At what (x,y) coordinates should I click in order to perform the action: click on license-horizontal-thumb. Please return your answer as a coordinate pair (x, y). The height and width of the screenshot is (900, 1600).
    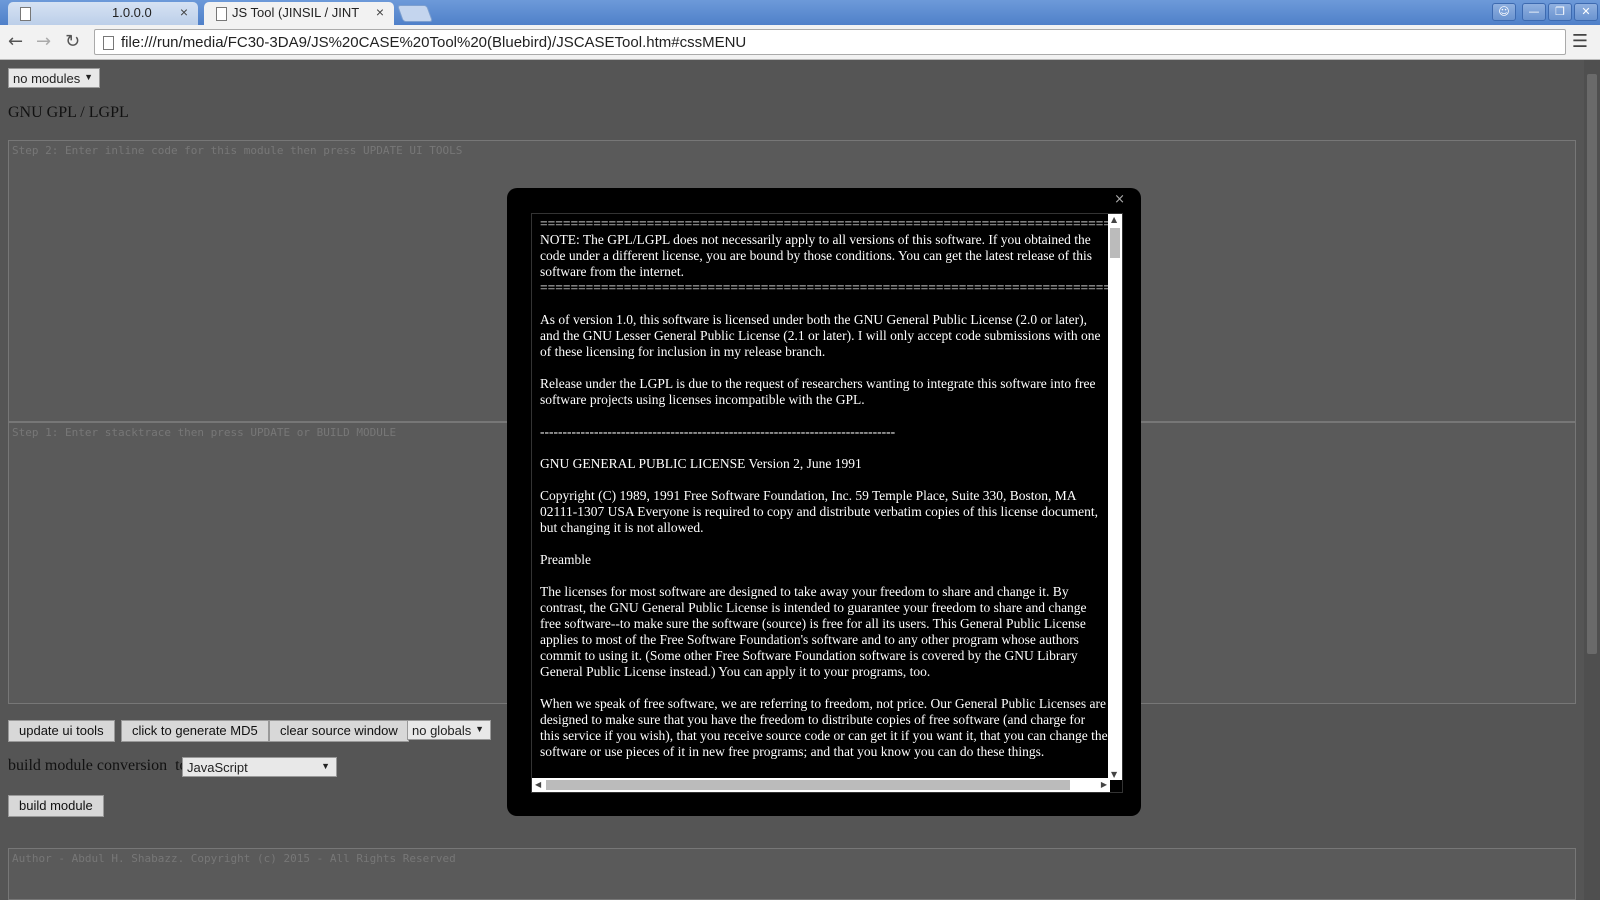
    Looking at the image, I should click on (808, 785).